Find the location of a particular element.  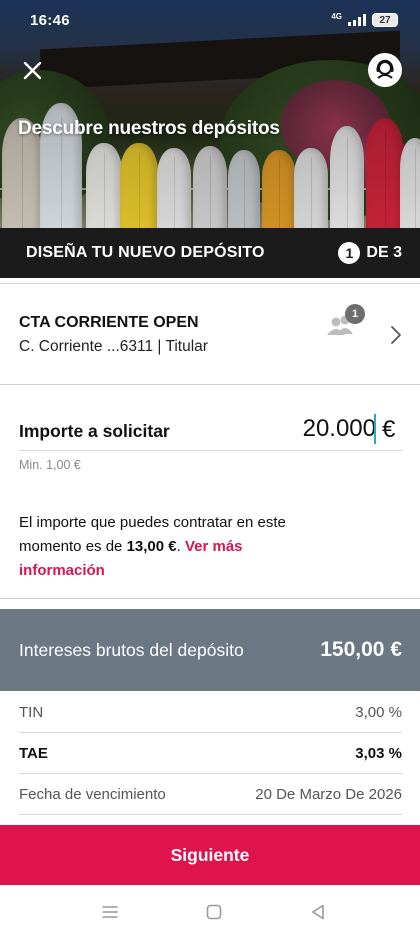

close-icon is located at coordinates (32, 70).